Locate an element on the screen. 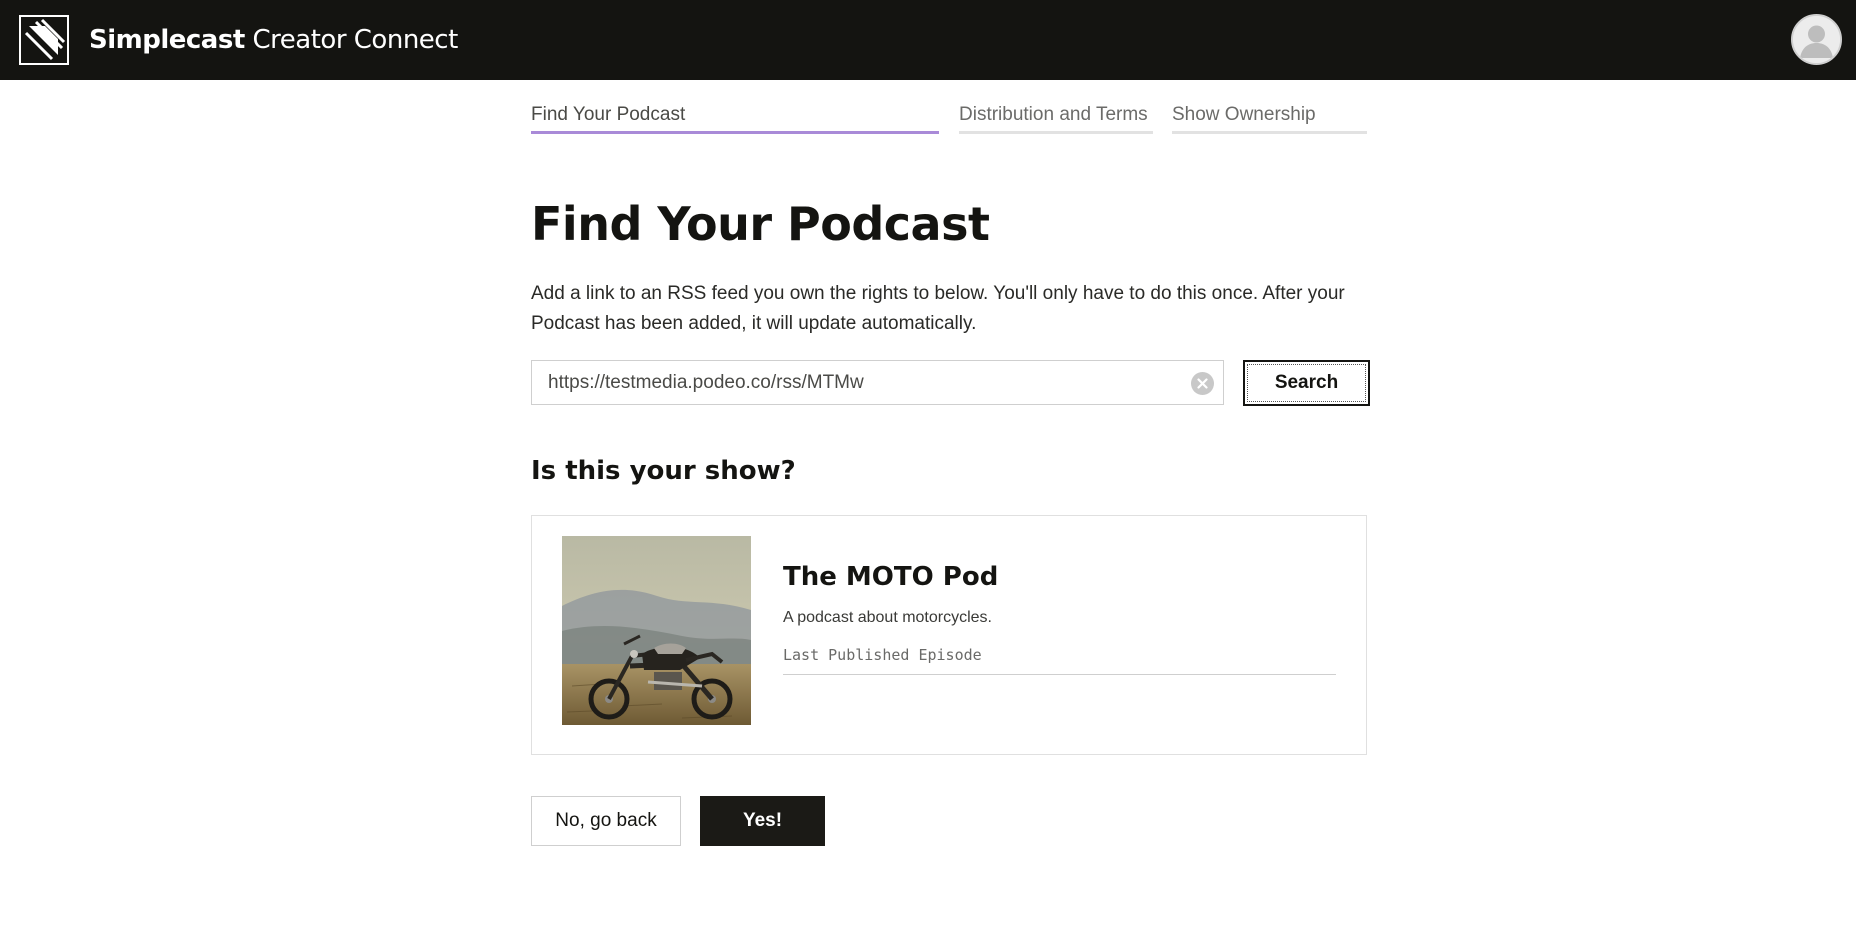 The image size is (1856, 944). rss-search-field is located at coordinates (877, 382).